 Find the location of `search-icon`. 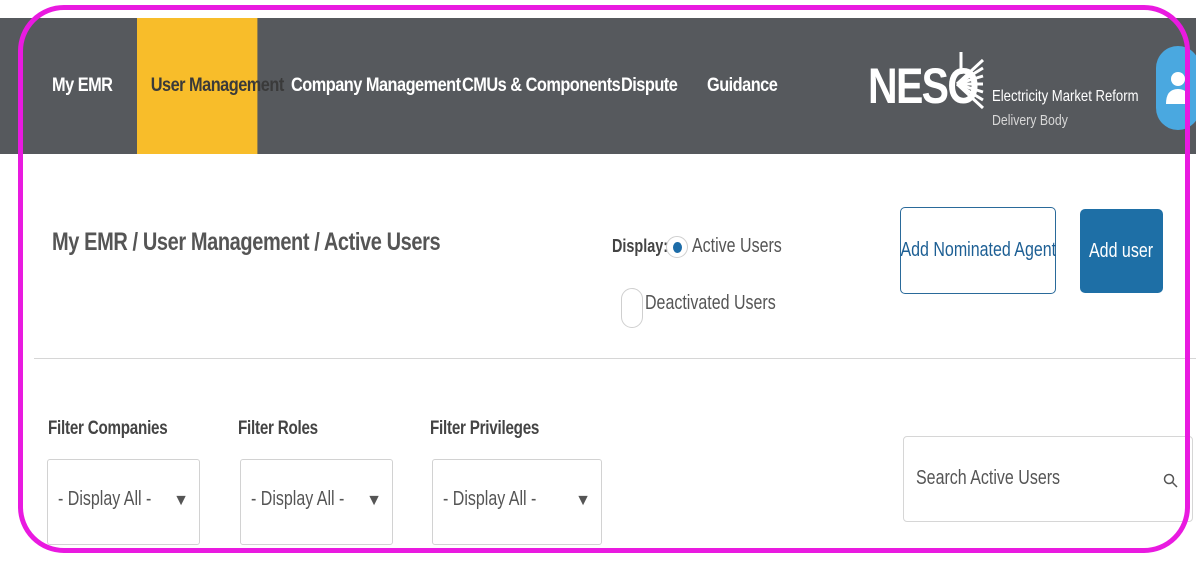

search-icon is located at coordinates (1170, 480).